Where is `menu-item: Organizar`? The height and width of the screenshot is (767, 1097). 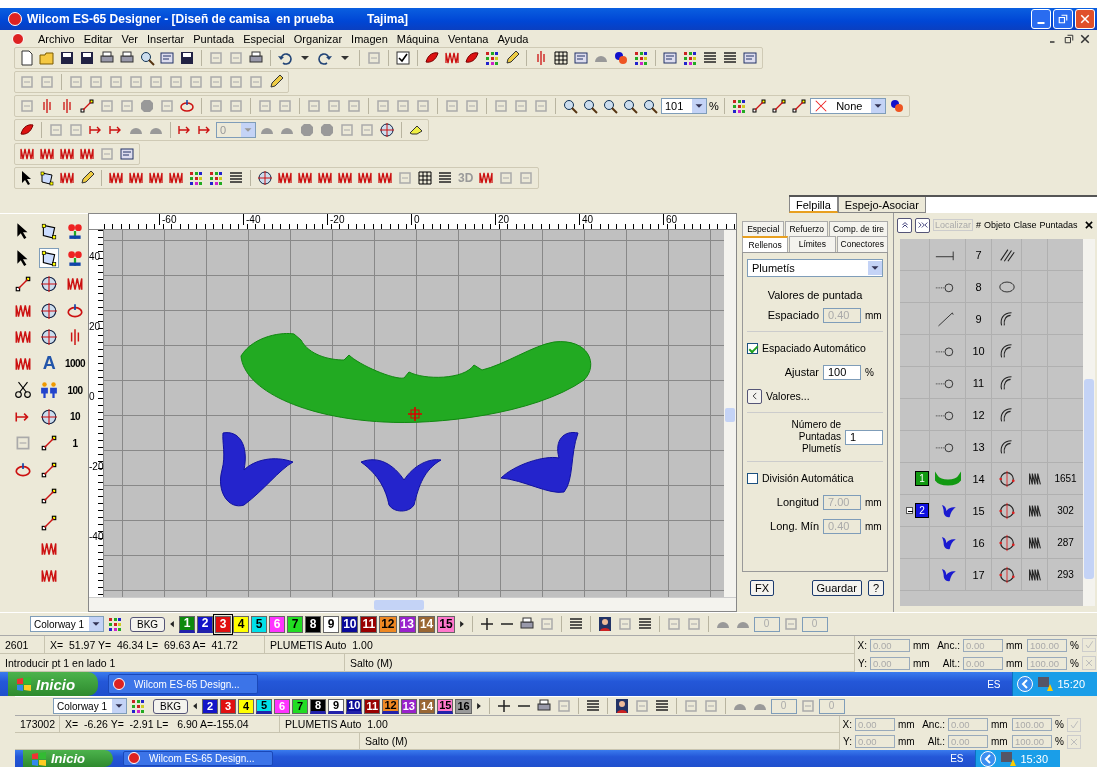 menu-item: Organizar is located at coordinates (318, 38).